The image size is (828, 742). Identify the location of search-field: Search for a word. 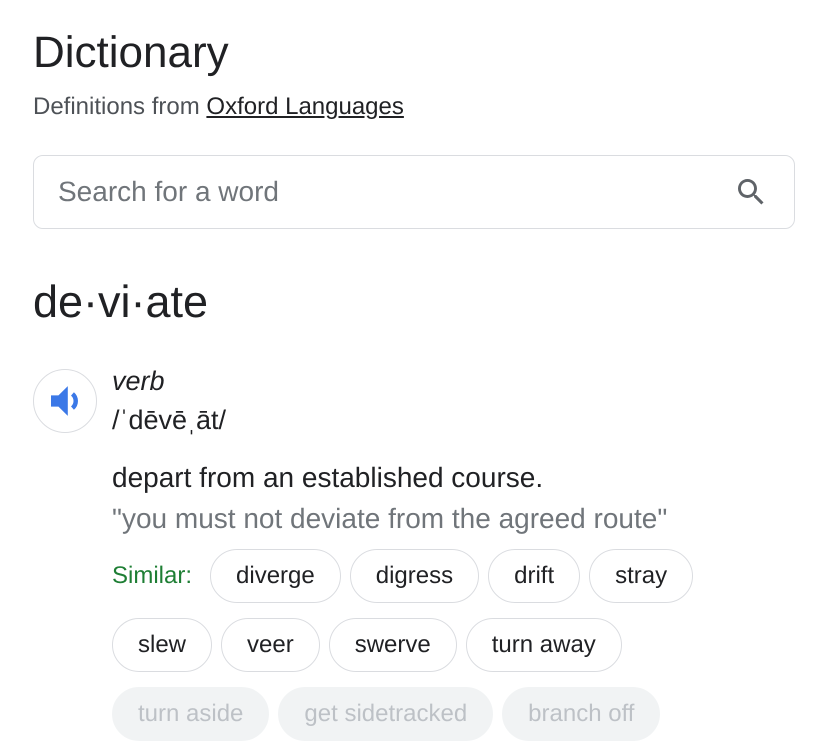
(414, 192).